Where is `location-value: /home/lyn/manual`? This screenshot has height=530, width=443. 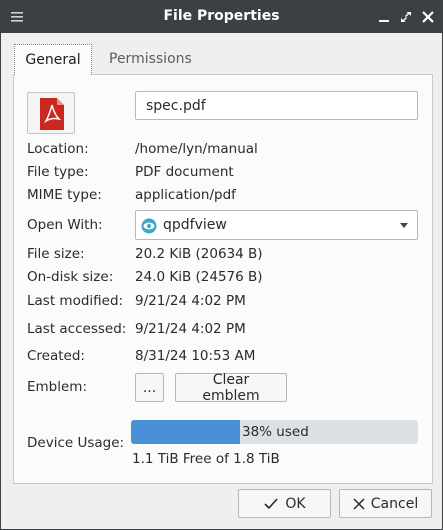 location-value: /home/lyn/manual is located at coordinates (196, 149).